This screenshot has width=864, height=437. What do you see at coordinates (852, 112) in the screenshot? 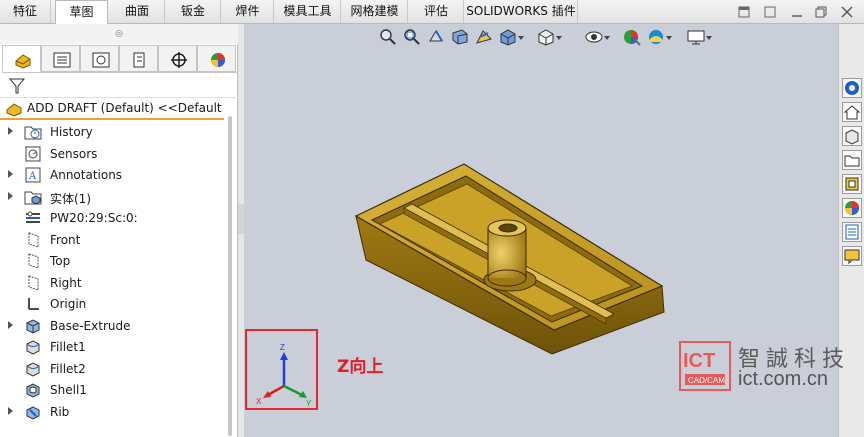
I see `home-icon` at bounding box center [852, 112].